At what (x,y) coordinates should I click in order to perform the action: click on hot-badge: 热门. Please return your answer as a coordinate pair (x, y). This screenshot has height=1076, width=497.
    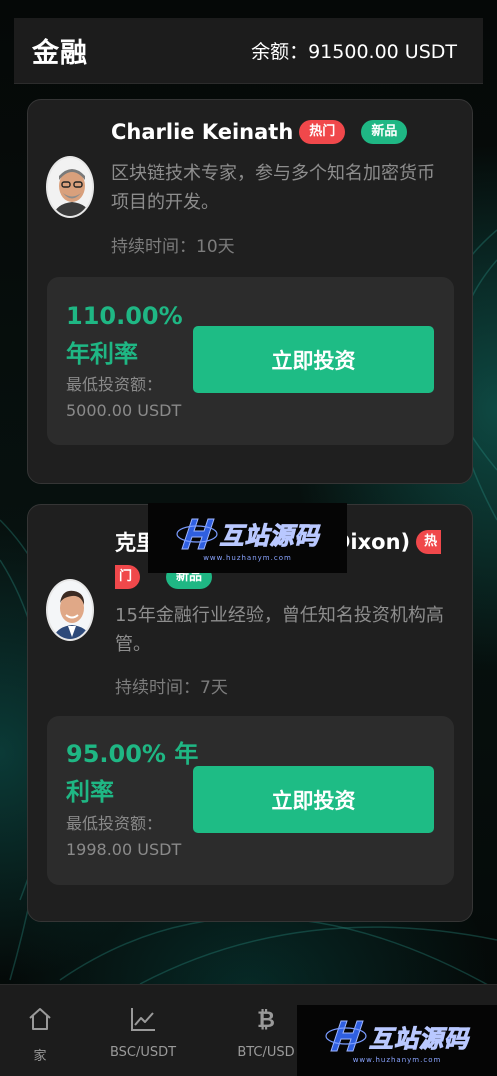
    Looking at the image, I should click on (322, 132).